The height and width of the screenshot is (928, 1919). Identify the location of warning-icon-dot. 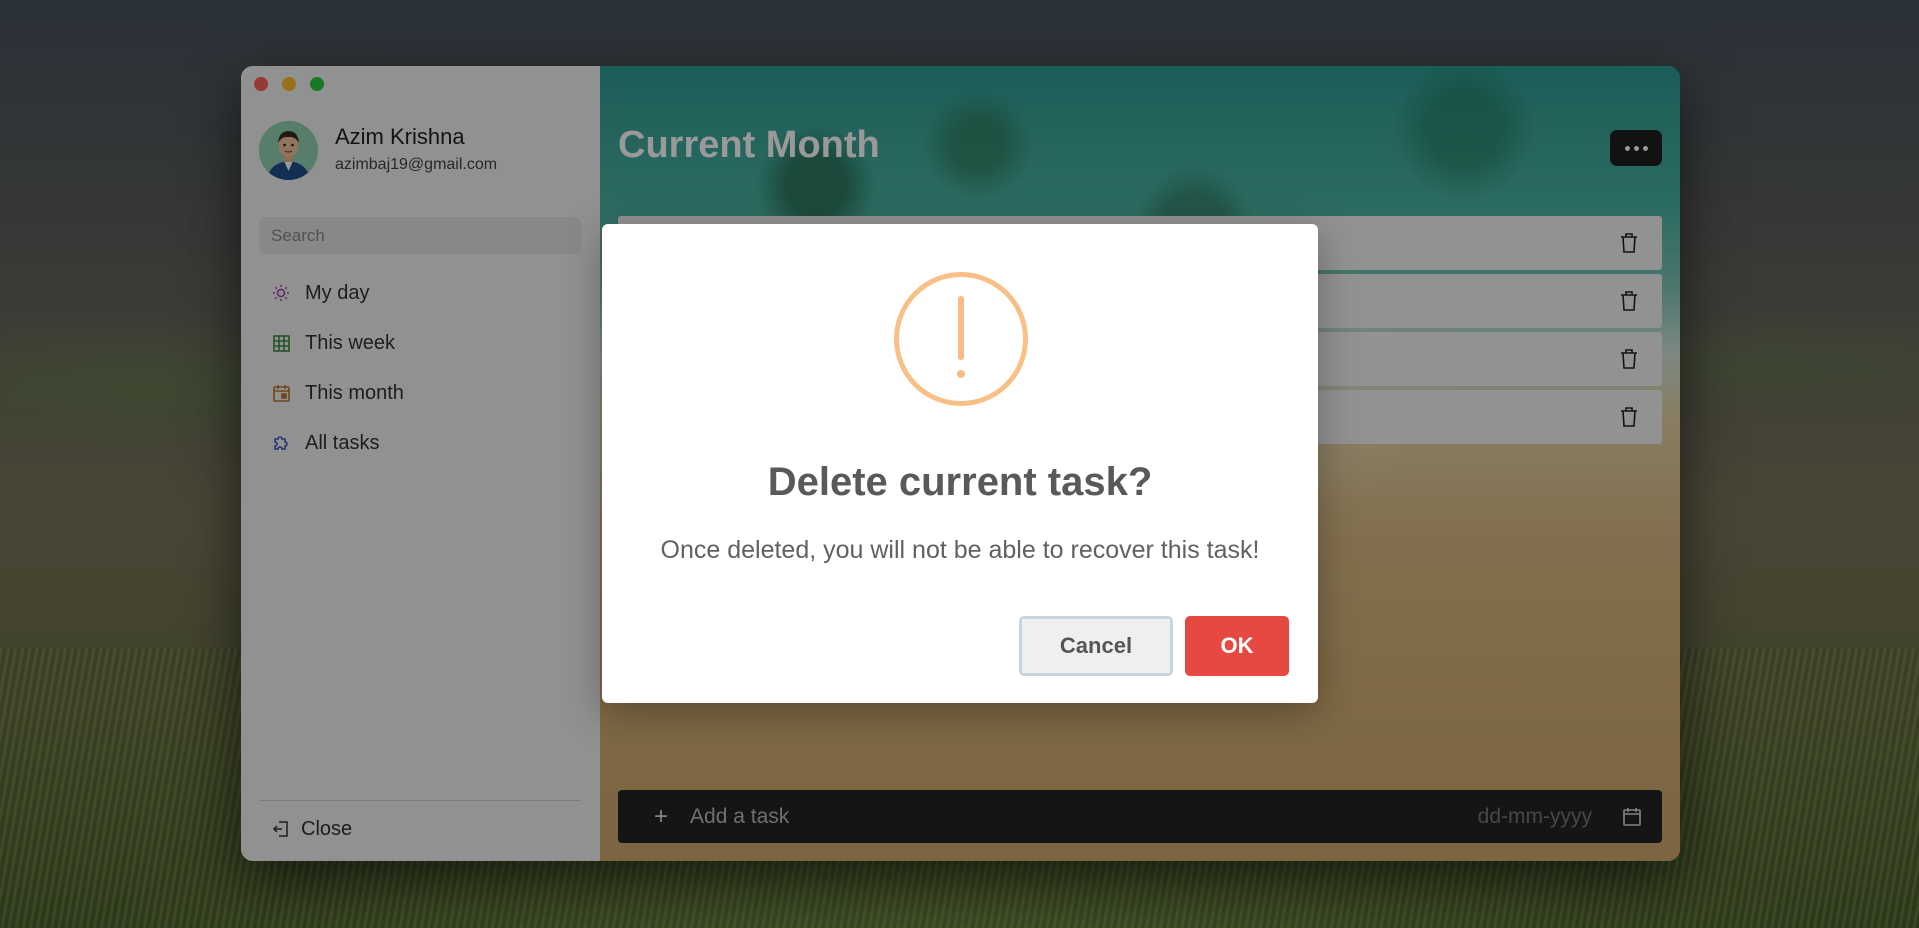
(961, 374).